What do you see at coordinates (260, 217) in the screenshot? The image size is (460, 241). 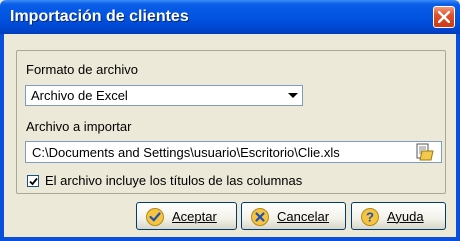 I see `x-icon` at bounding box center [260, 217].